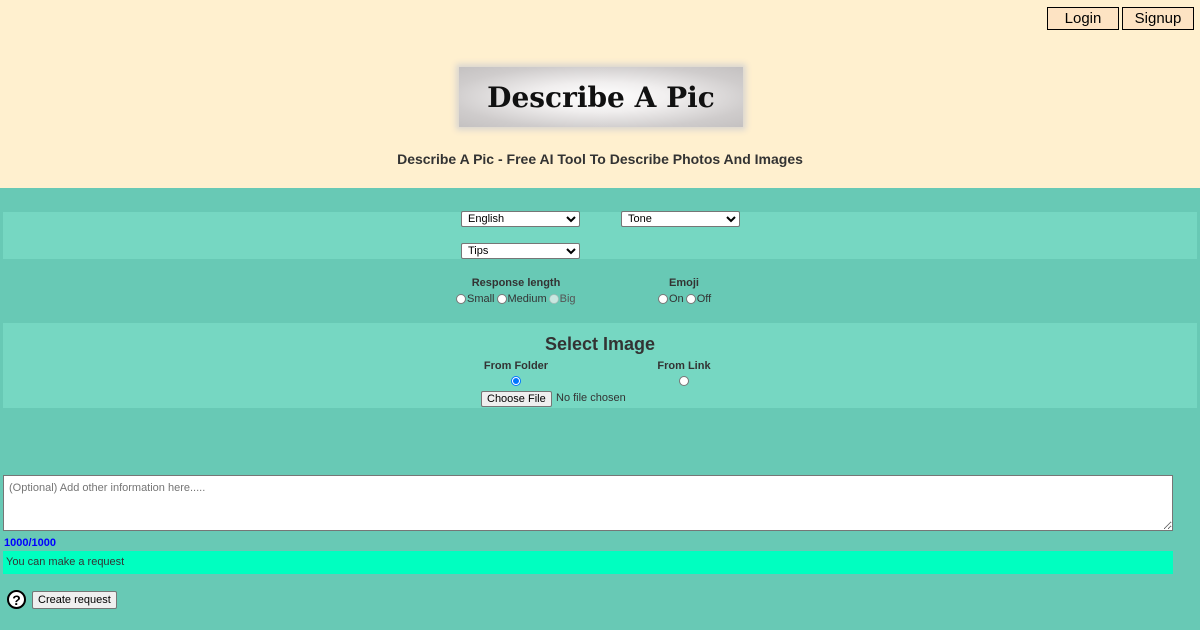 The image size is (1200, 630). I want to click on site-logo: Describe A Pic, so click(601, 97).